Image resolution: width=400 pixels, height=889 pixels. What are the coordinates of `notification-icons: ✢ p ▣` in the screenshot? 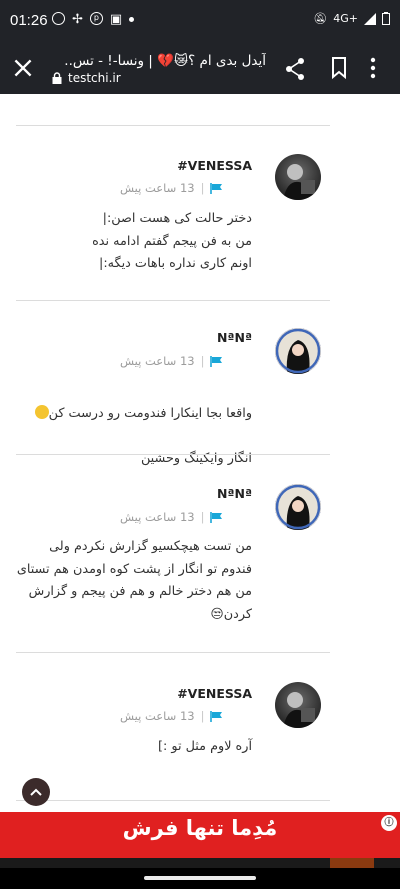 It's located at (93, 19).